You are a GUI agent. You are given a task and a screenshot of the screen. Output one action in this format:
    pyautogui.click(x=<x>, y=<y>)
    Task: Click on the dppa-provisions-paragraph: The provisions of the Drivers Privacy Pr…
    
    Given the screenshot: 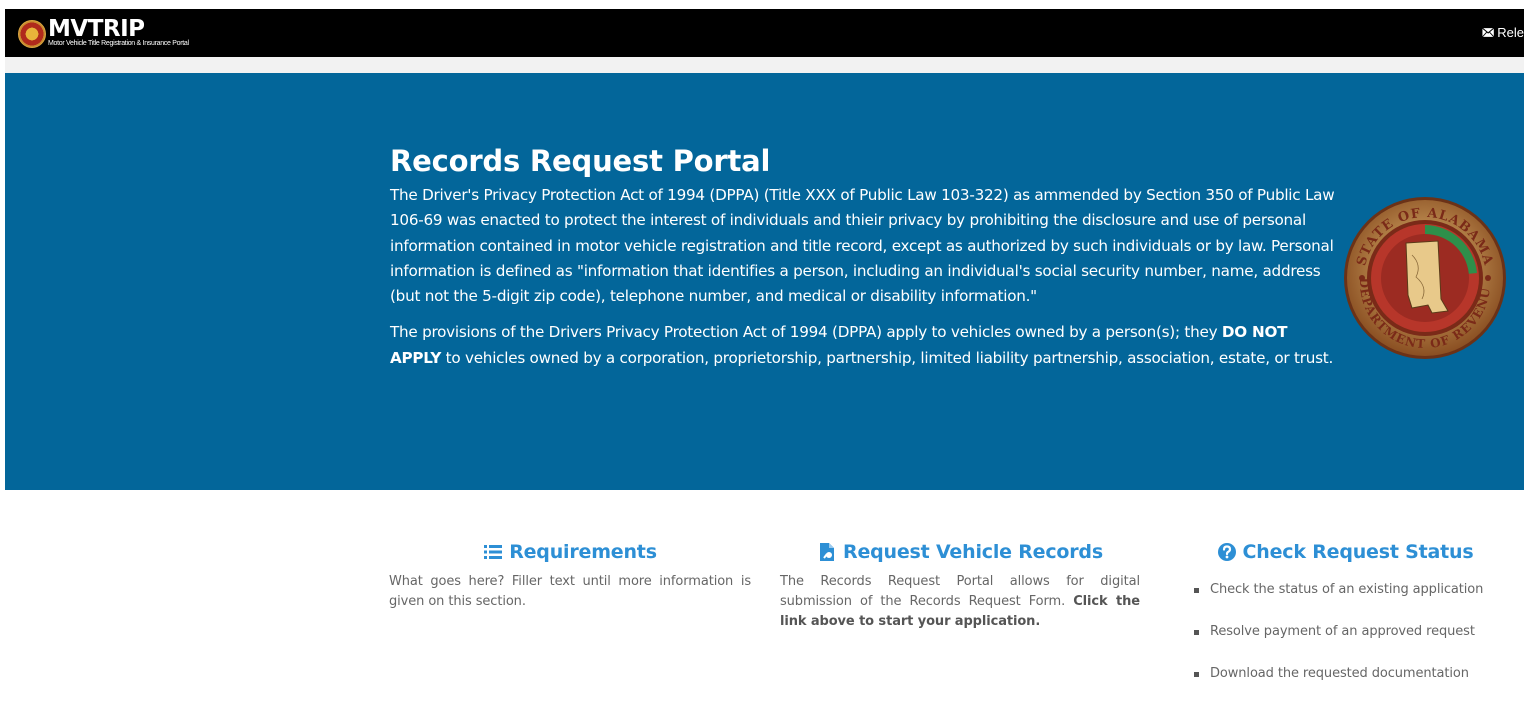 What is the action you would take?
    pyautogui.click(x=865, y=345)
    